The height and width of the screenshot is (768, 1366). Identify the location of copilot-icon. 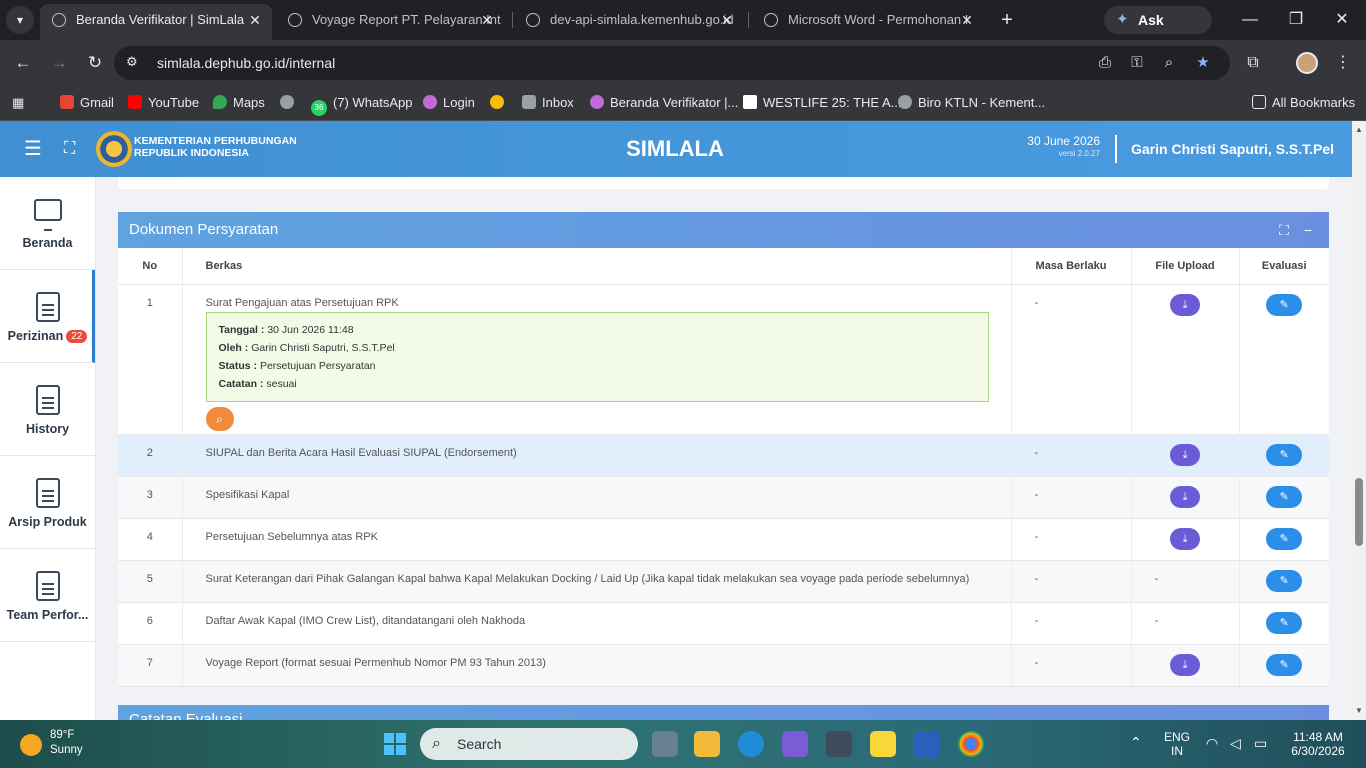
(795, 744).